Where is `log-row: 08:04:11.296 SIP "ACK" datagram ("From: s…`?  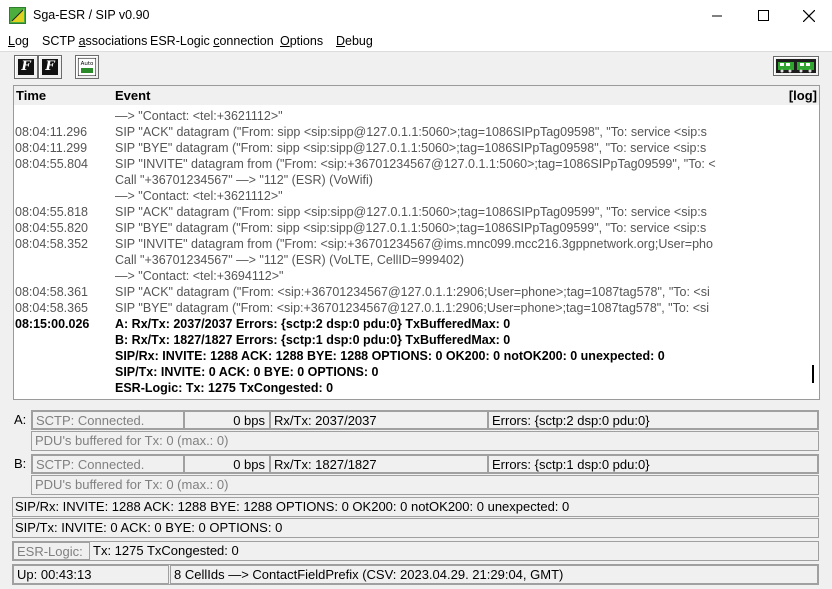 log-row: 08:04:11.296 SIP "ACK" datagram ("From: s… is located at coordinates (410, 132).